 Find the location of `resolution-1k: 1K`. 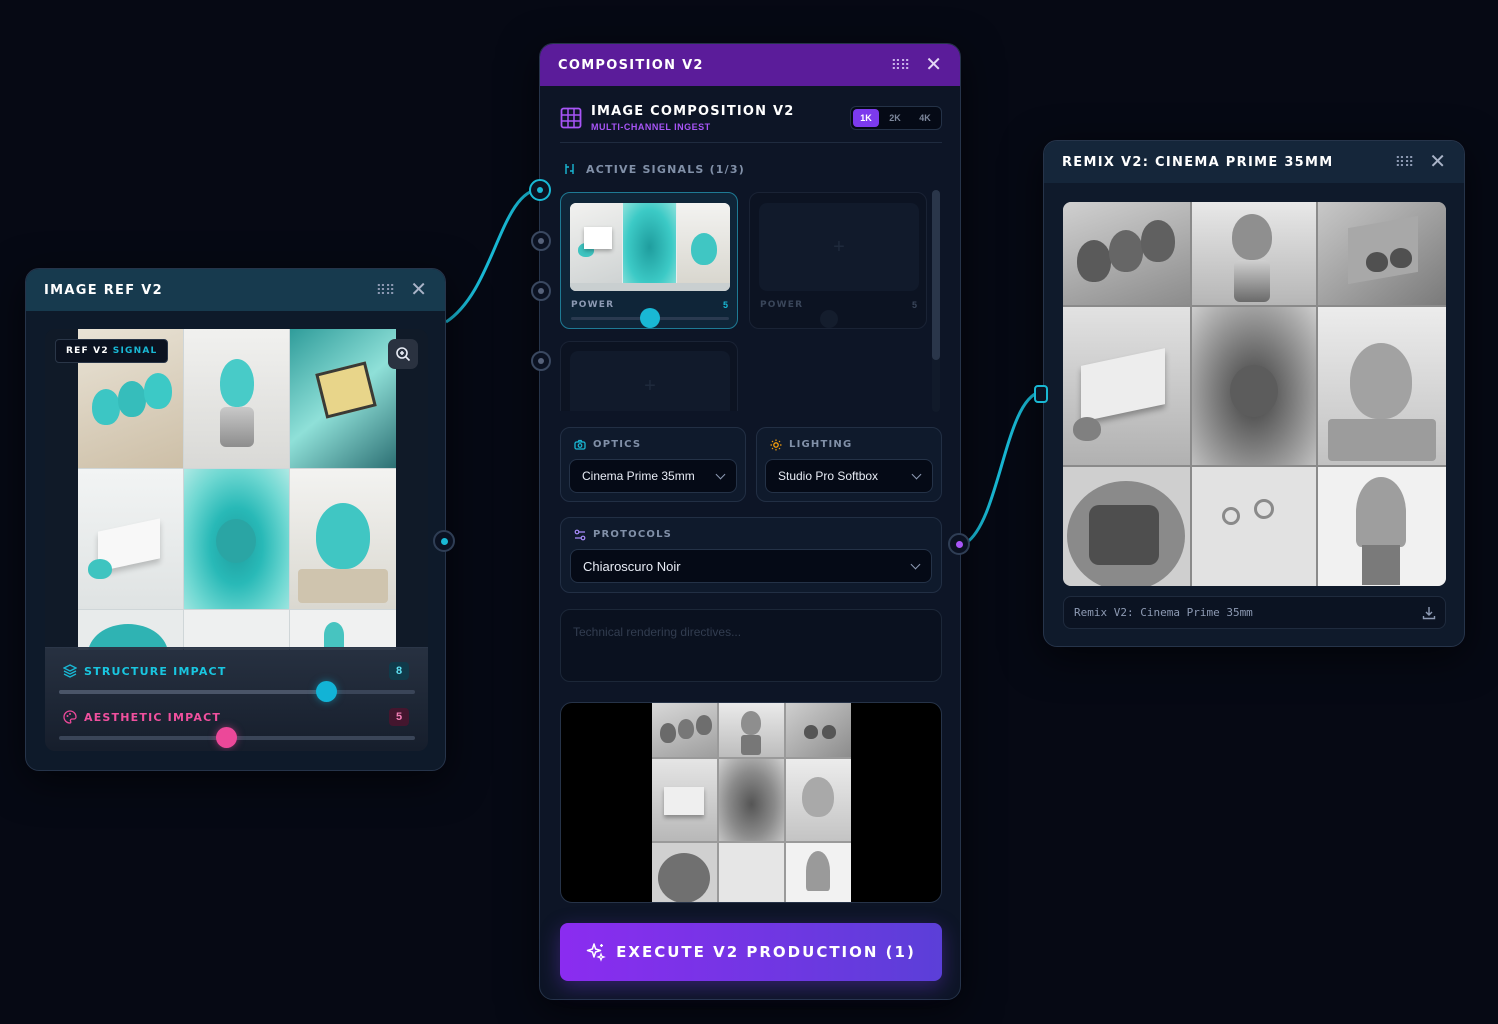

resolution-1k: 1K is located at coordinates (866, 118).